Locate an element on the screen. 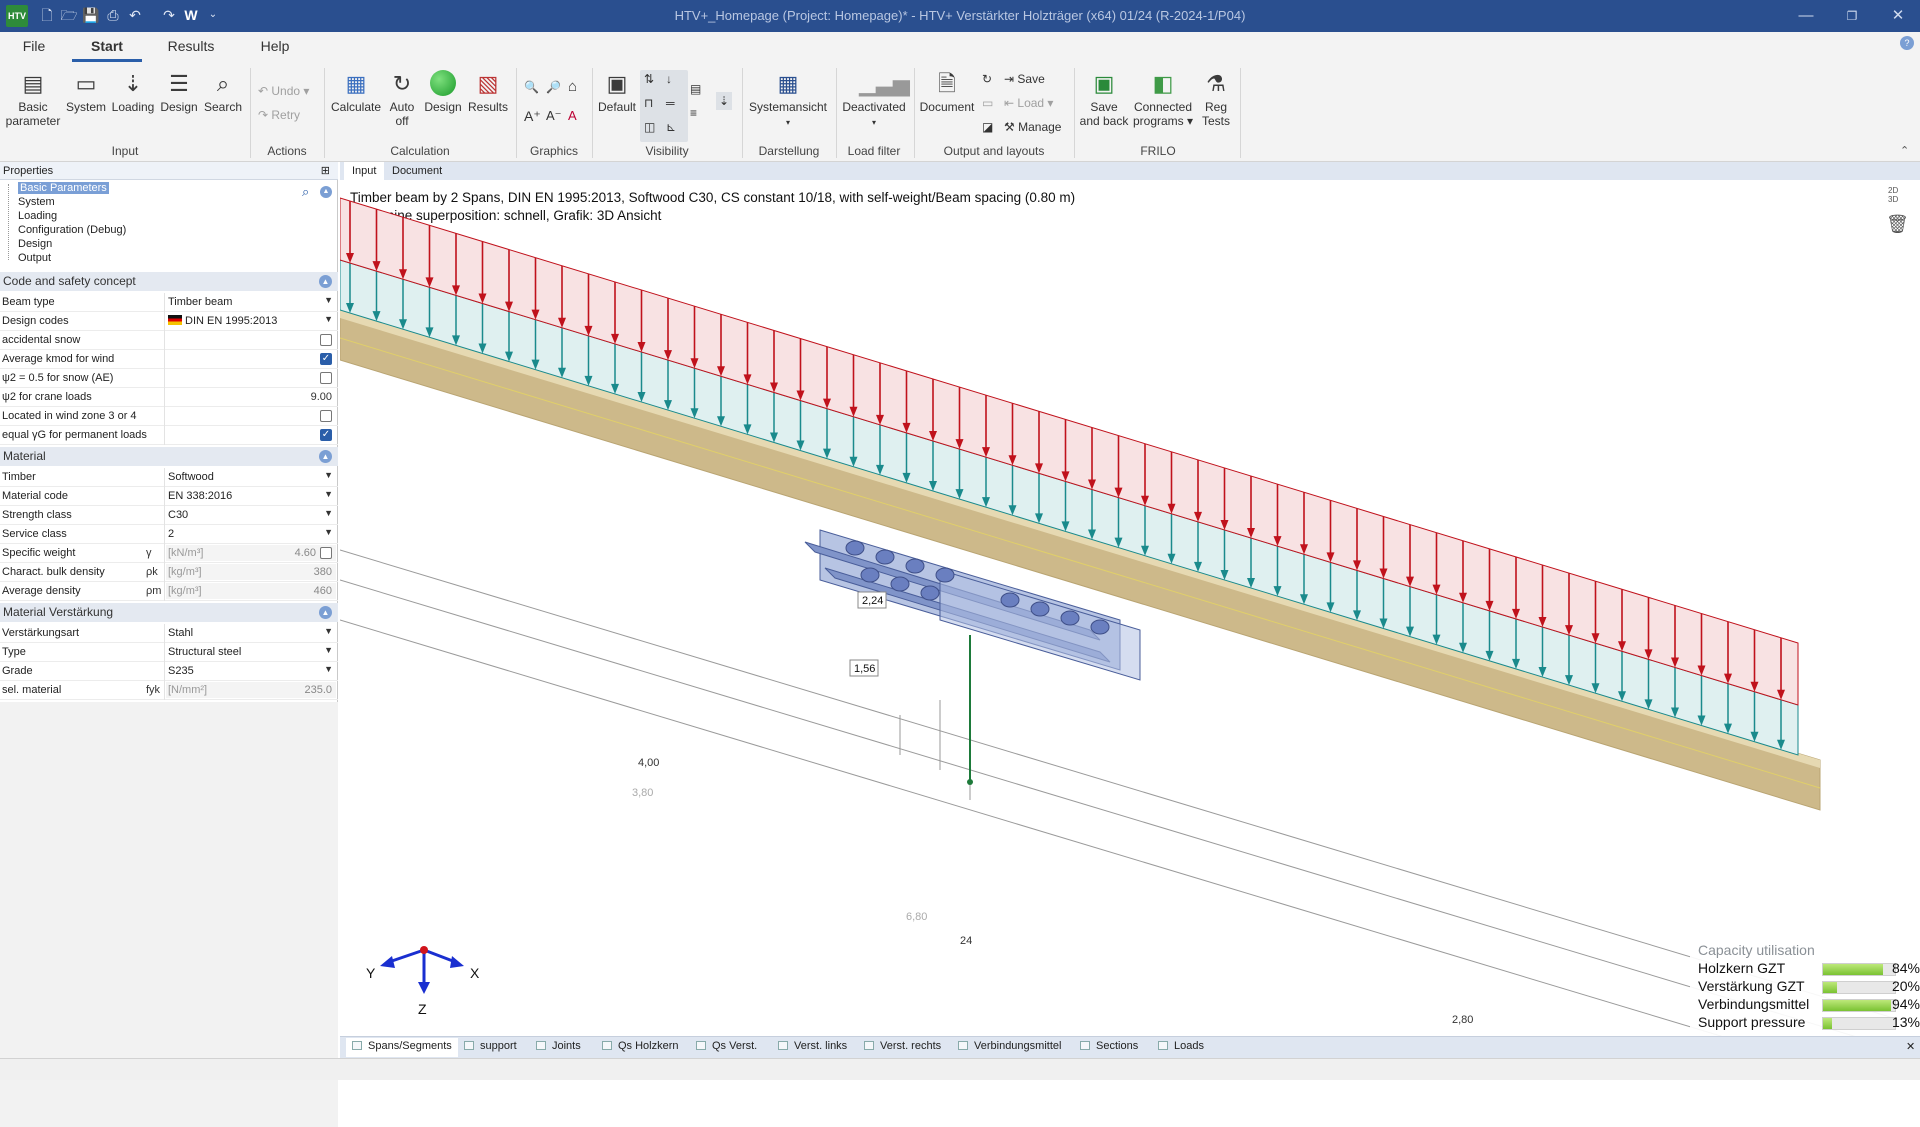  tab-loads: Loads is located at coordinates (1181, 1046).